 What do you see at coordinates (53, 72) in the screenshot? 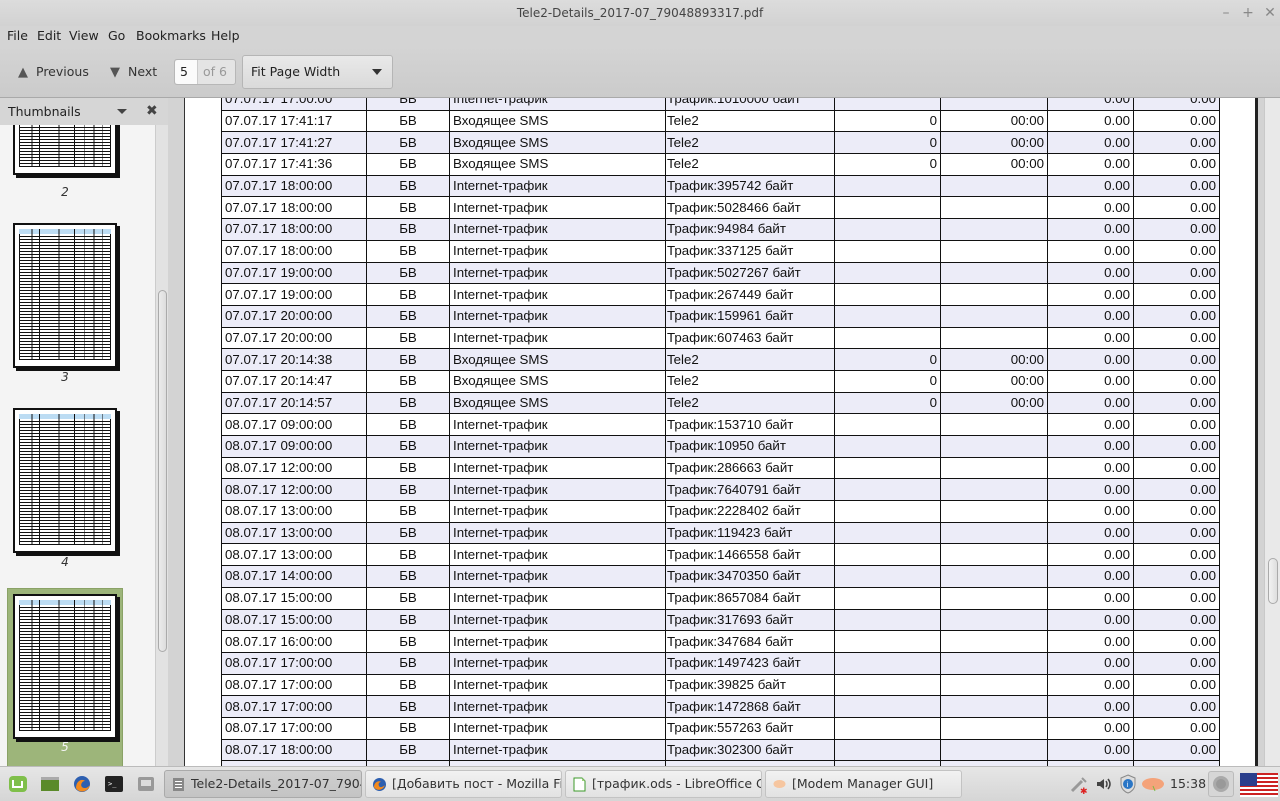
I see `previous-page-button: ▲ Previous` at bounding box center [53, 72].